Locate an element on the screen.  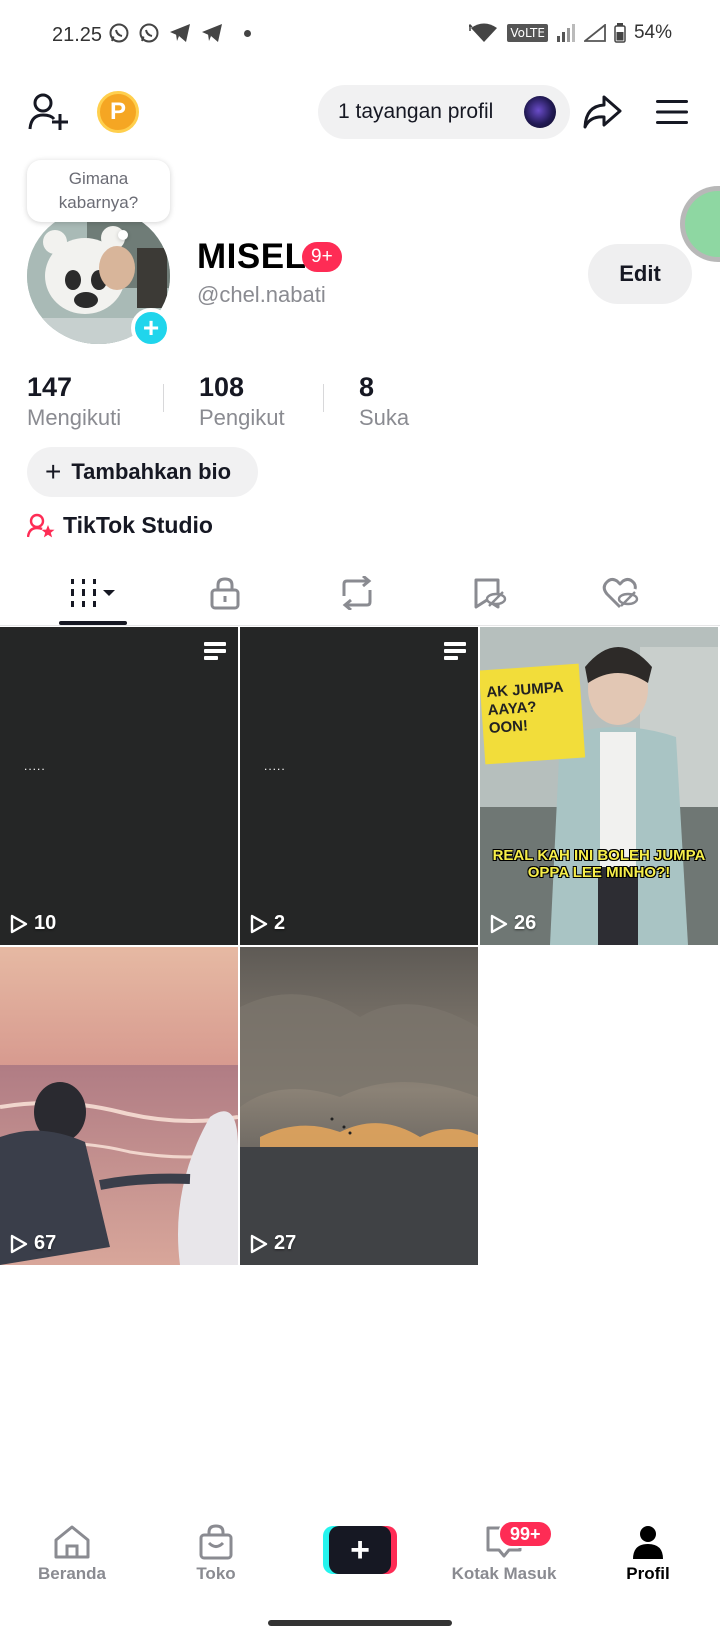
nav-shop-label: Toko is located at coordinates (216, 1573).